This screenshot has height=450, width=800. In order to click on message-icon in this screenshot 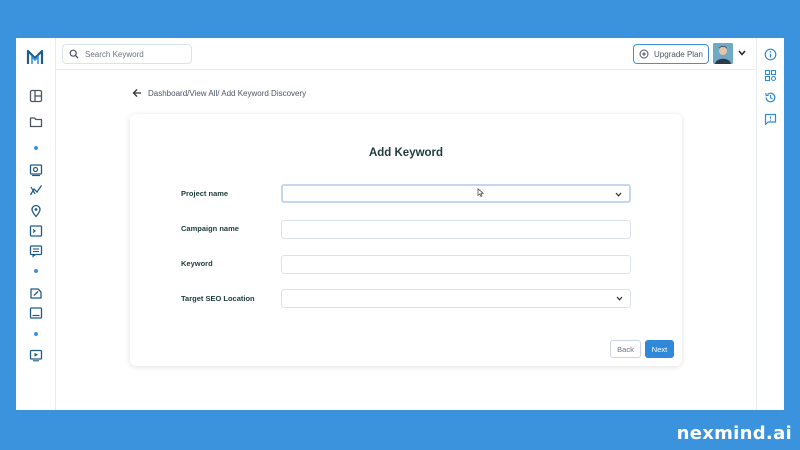, I will do `click(36, 251)`.